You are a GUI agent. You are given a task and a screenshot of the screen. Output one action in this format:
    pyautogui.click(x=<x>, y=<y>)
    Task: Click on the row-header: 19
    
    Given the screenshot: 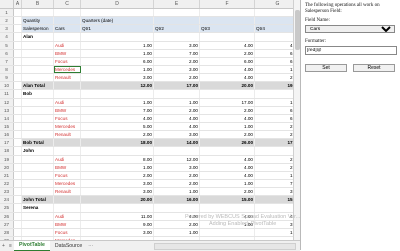 What is the action you would take?
    pyautogui.click(x=7, y=159)
    